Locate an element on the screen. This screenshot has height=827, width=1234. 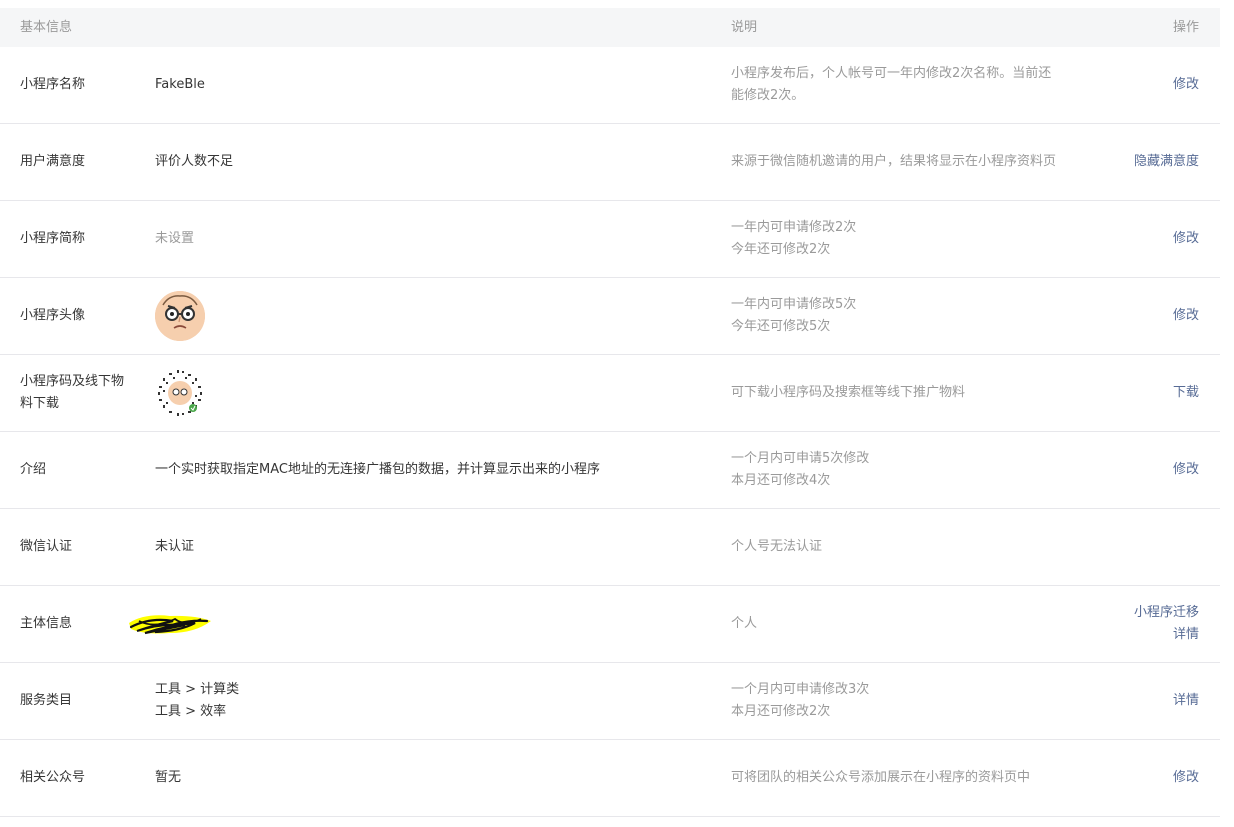
row-description: 小程序发布后，个人帐号可一年内修改2次名称。当前还 能修改2次。 is located at coordinates (911, 85).